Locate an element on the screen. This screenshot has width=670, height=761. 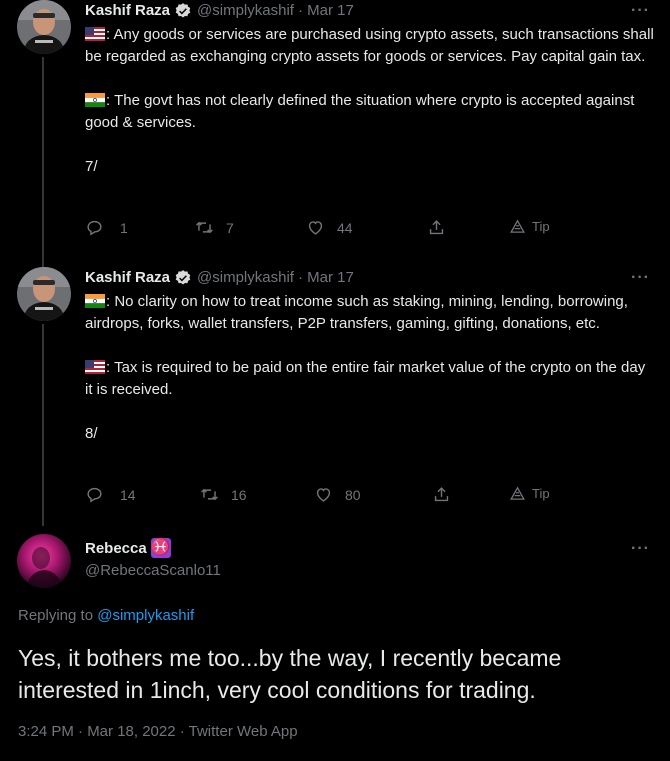
reply-button: 14 is located at coordinates (110, 494).